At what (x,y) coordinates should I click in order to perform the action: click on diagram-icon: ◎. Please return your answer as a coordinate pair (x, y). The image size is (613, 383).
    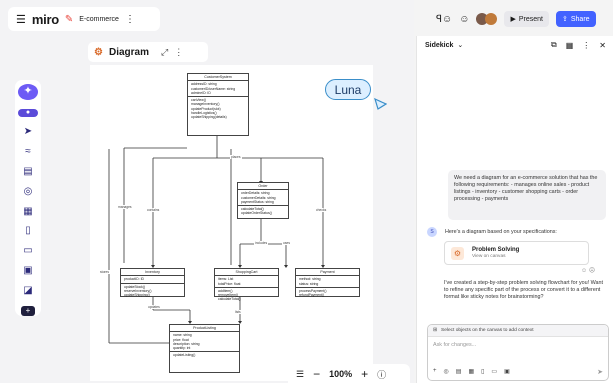
    Looking at the image, I should click on (446, 371).